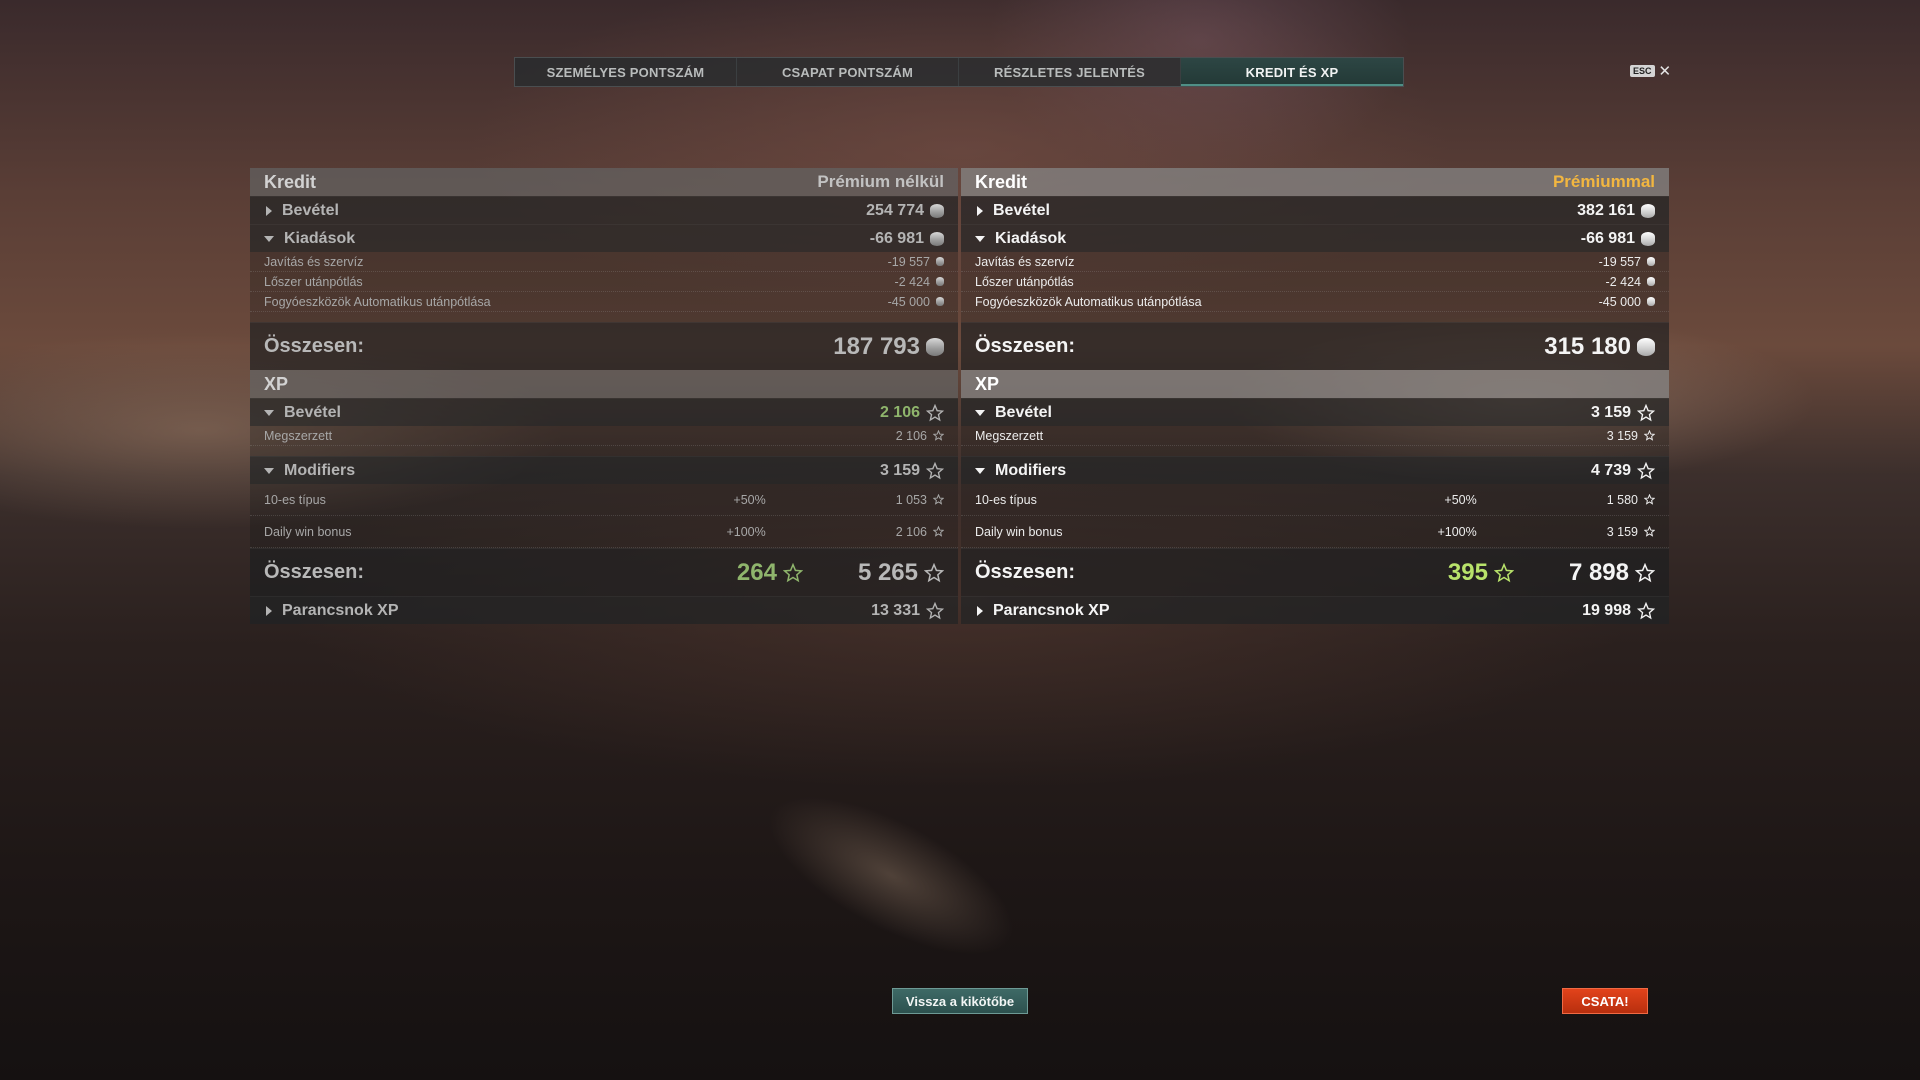 Image resolution: width=1920 pixels, height=1080 pixels. Describe the element at coordinates (1606, 610) in the screenshot. I see `commander-xp-value: 19 998` at that location.